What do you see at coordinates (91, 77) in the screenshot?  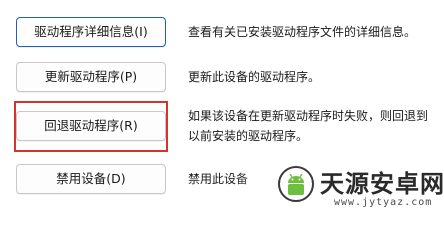 I see `update-driver-button: 更新驱动程序(P)` at bounding box center [91, 77].